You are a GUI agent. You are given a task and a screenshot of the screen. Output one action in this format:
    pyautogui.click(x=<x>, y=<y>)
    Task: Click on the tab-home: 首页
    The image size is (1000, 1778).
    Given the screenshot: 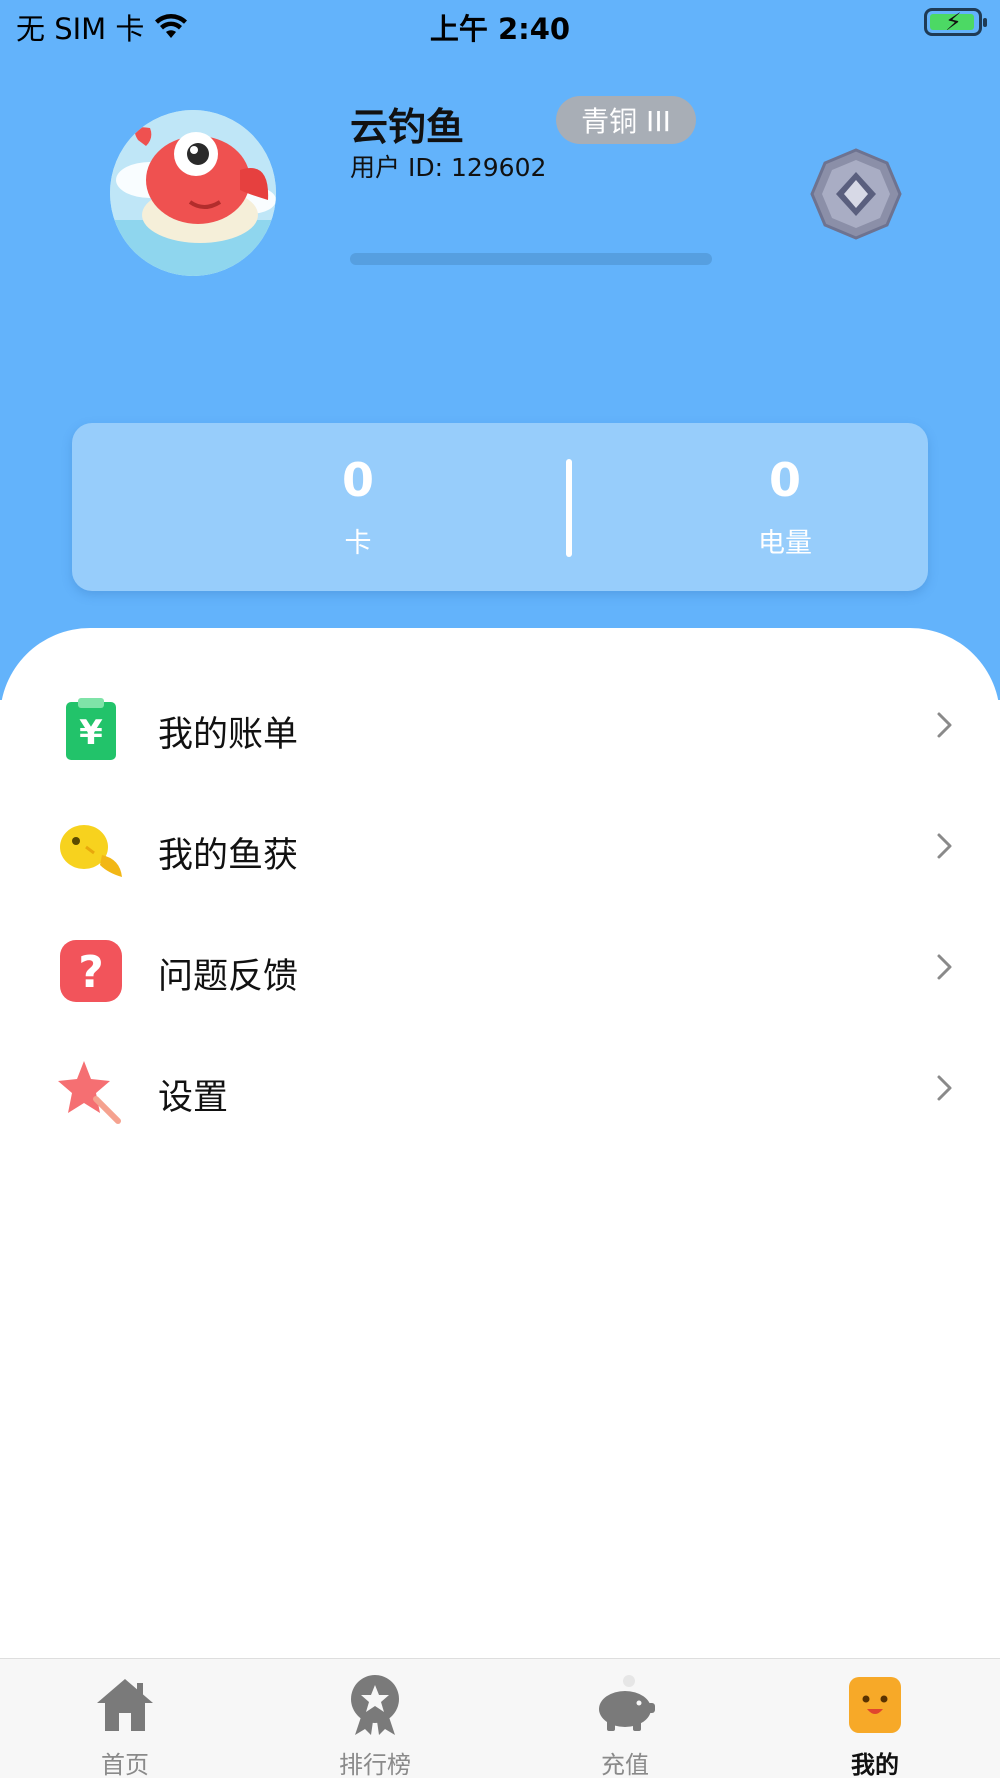 What is the action you would take?
    pyautogui.click(x=125, y=1718)
    